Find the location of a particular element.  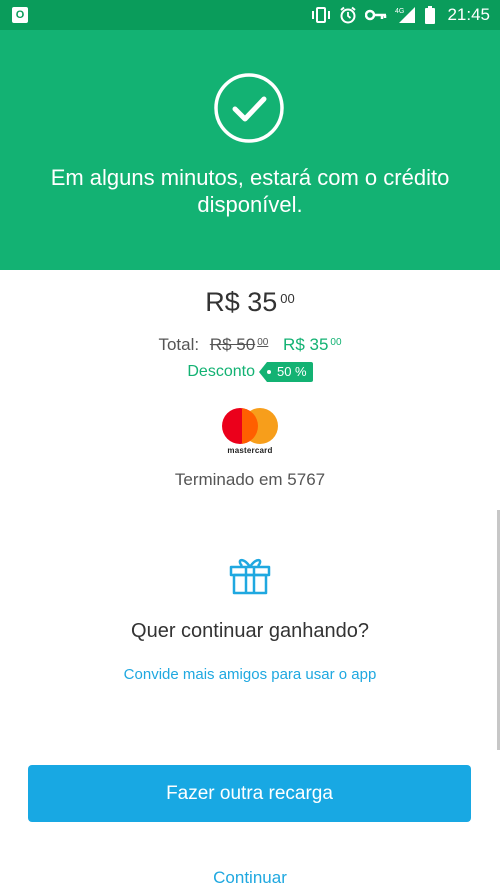

old-price: R$ 50 00 is located at coordinates (239, 344).